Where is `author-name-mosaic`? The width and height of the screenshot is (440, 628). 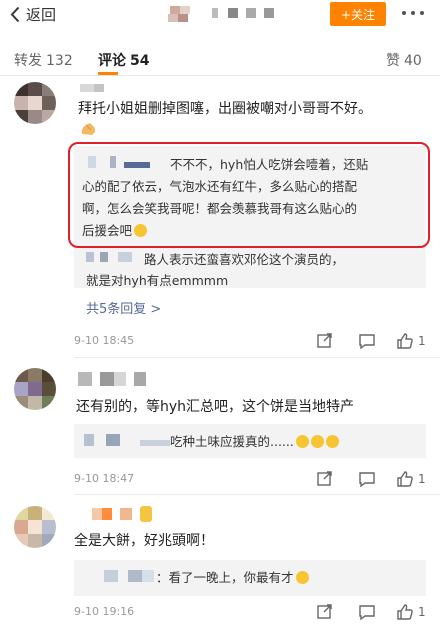 author-name-mosaic is located at coordinates (180, 10).